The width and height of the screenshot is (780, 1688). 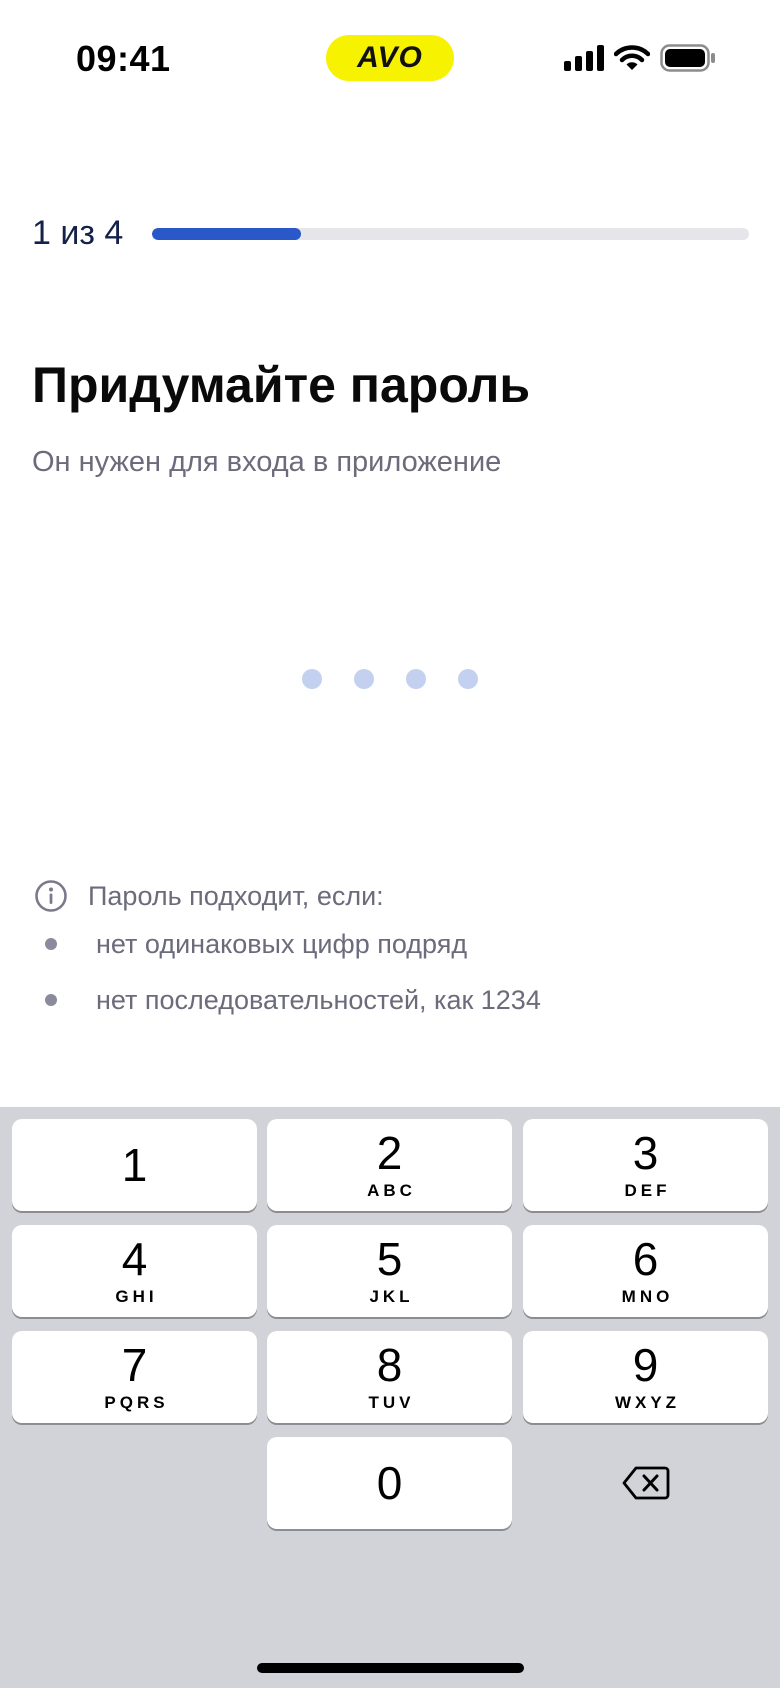 I want to click on key-letters: WXYZ, so click(x=647, y=1402).